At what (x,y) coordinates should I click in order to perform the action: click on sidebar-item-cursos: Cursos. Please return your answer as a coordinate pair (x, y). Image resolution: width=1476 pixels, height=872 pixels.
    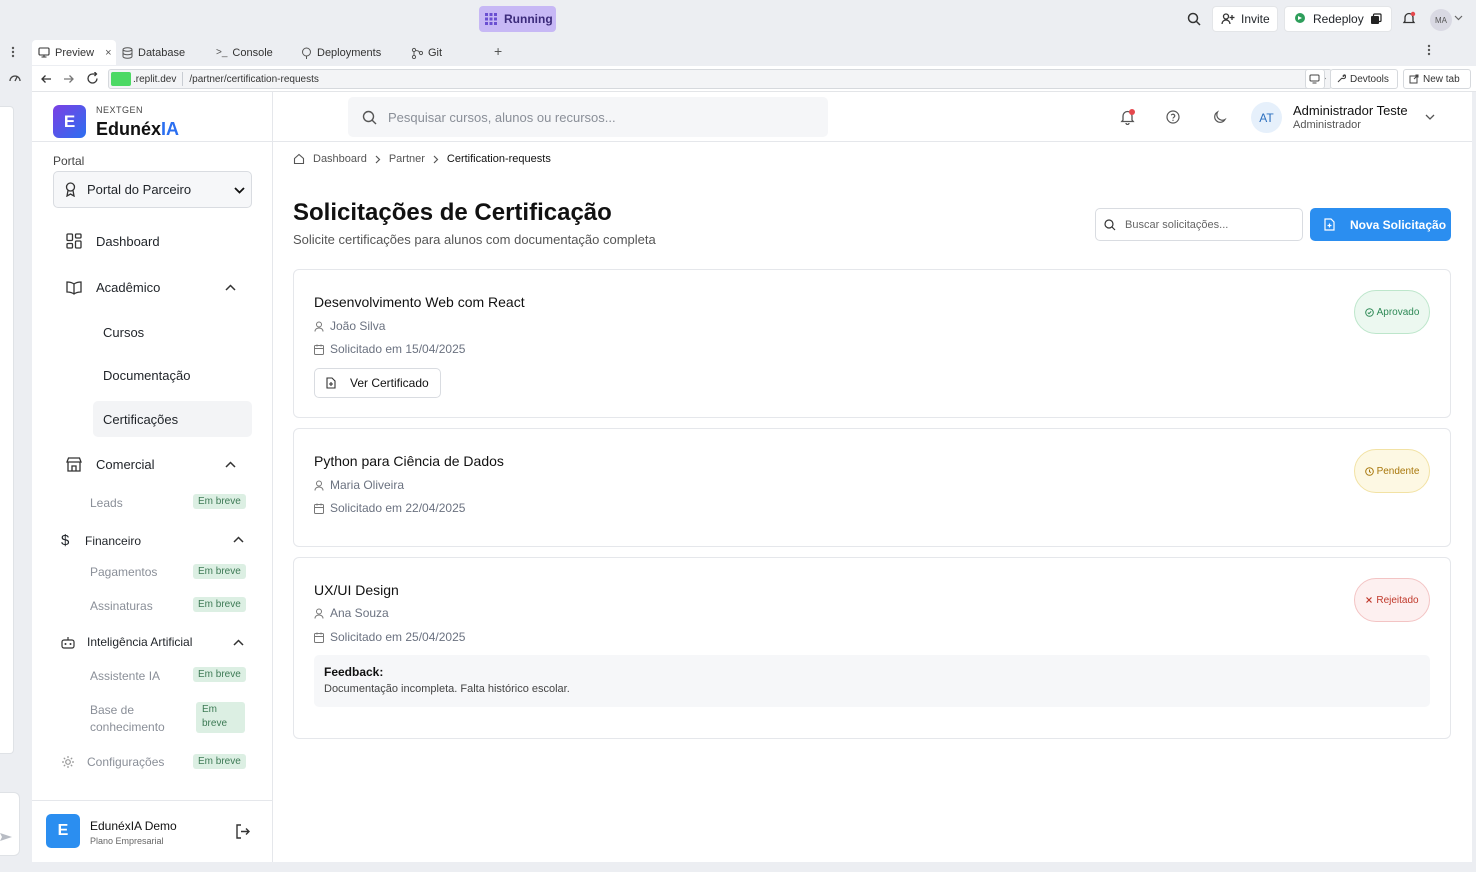
    Looking at the image, I should click on (123, 332).